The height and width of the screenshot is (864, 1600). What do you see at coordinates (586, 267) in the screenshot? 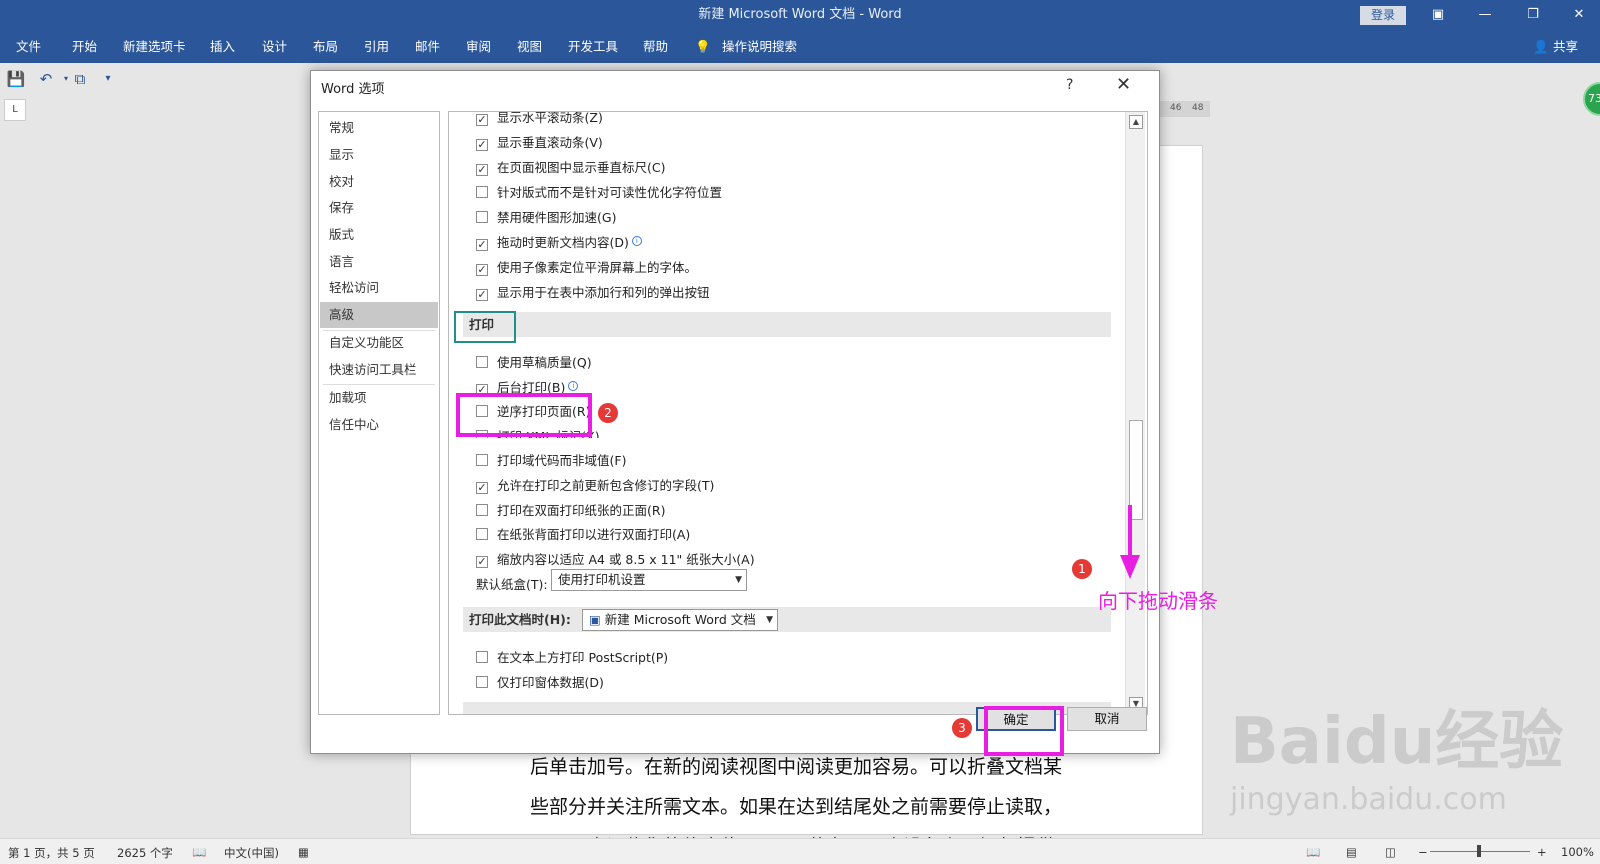
I see `option-subpixel: ✓ 使用子像素定位平滑屏幕上的字体。` at bounding box center [586, 267].